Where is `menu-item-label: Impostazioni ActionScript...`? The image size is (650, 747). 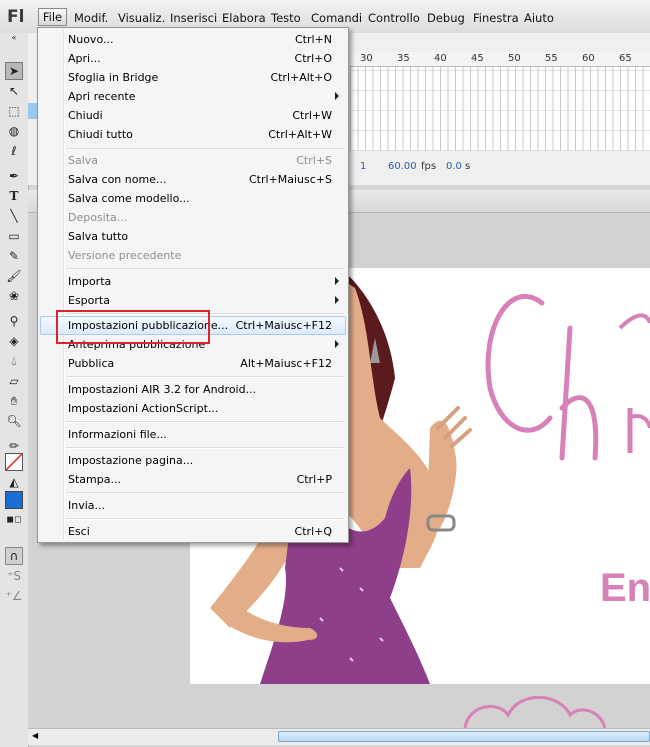 menu-item-label: Impostazioni ActionScript... is located at coordinates (143, 408).